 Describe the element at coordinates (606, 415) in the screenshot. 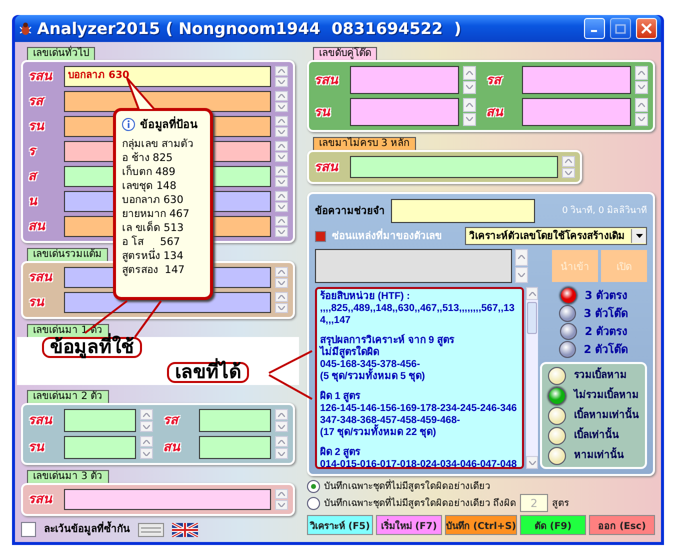

I see `option-label: เบิ้ลหามเท่านั้น` at that location.